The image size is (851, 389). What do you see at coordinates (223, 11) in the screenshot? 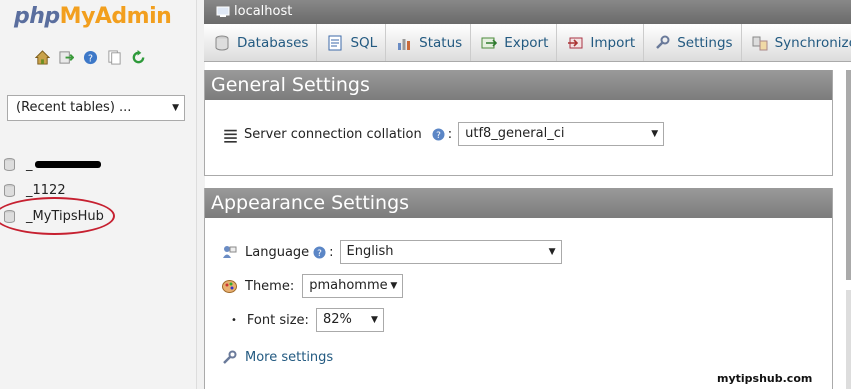
I see `server-icon` at bounding box center [223, 11].